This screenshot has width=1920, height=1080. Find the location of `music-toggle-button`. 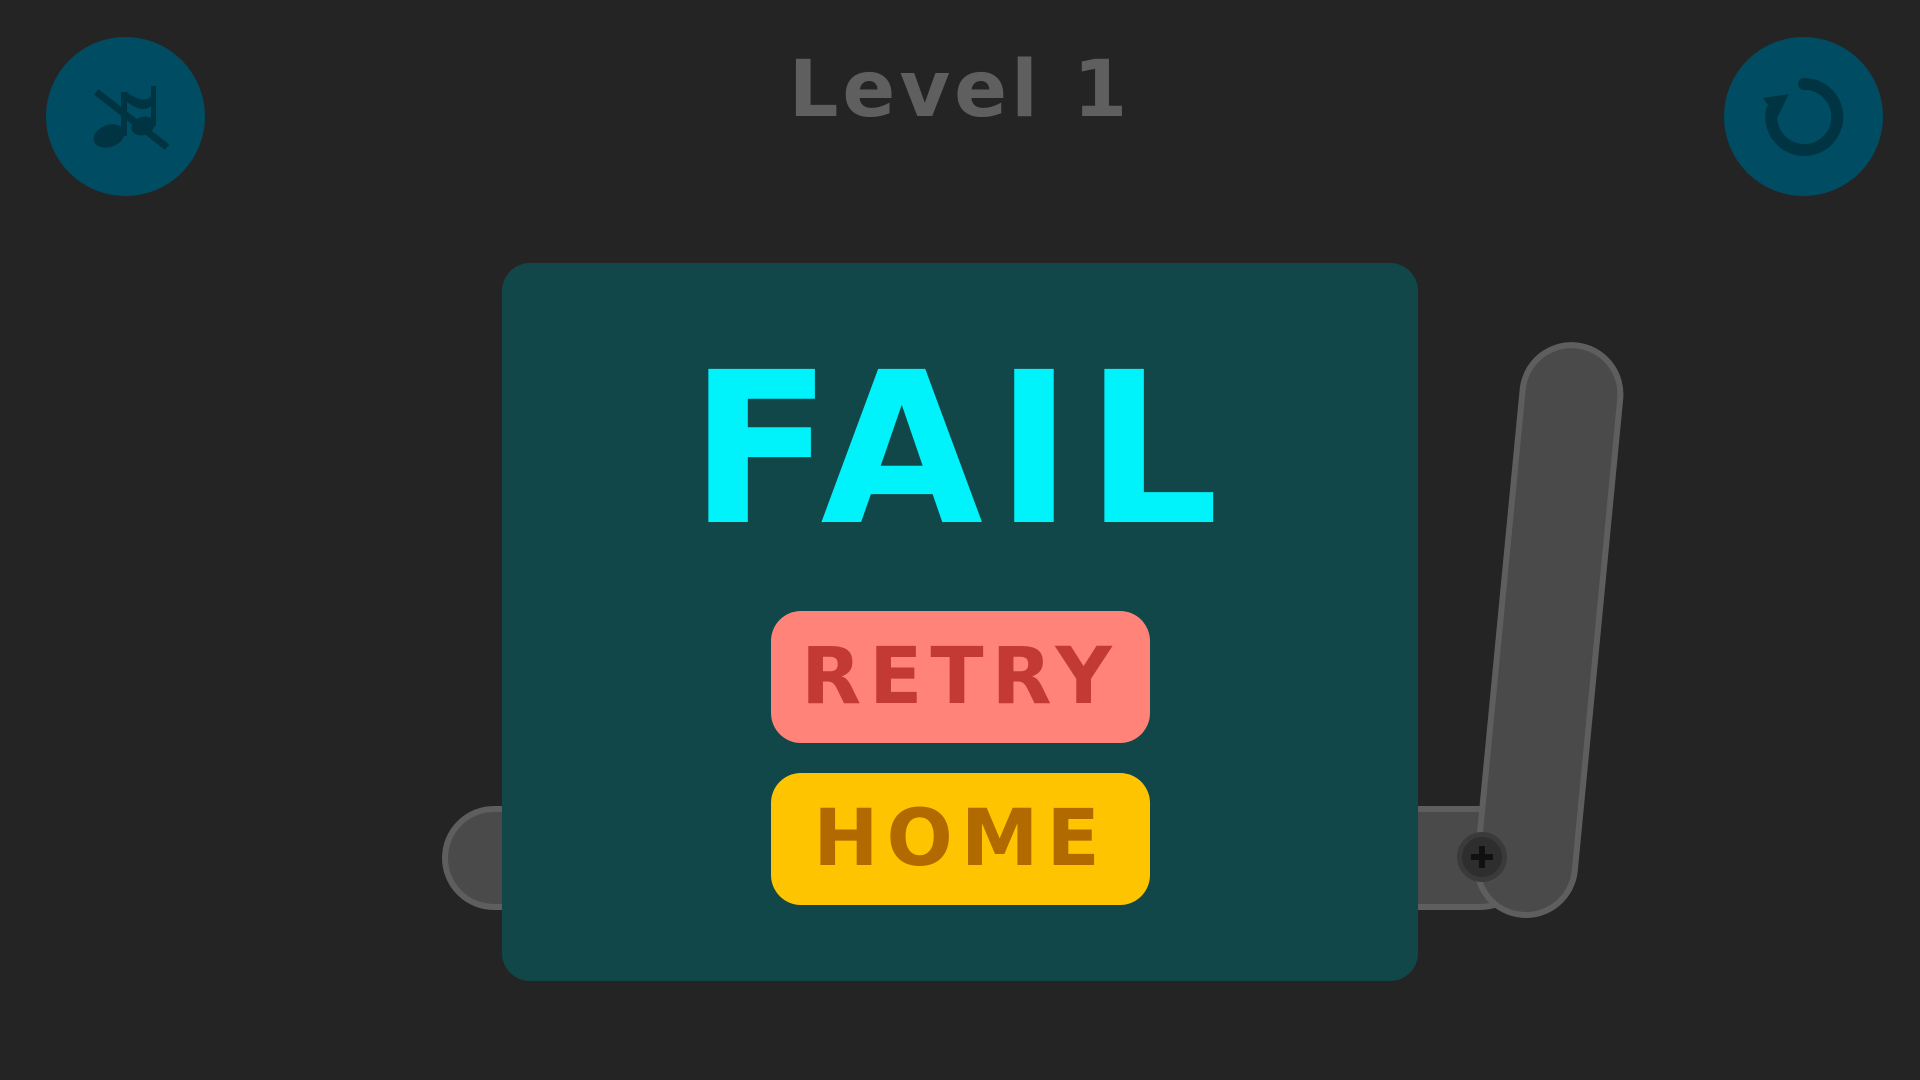

music-toggle-button is located at coordinates (125, 116).